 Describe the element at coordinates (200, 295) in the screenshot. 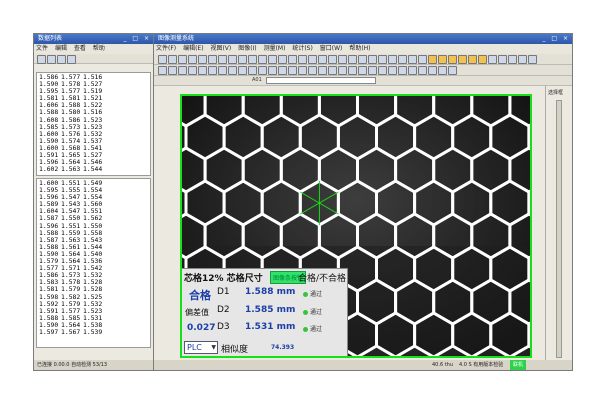

I see `result-text: 合格` at that location.